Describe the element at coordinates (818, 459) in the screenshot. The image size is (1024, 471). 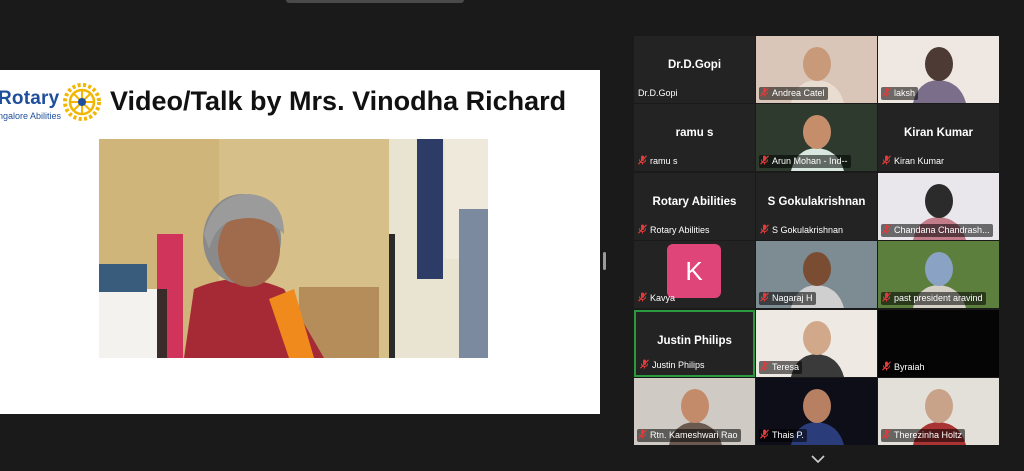
I see `chevron-down-icon` at that location.